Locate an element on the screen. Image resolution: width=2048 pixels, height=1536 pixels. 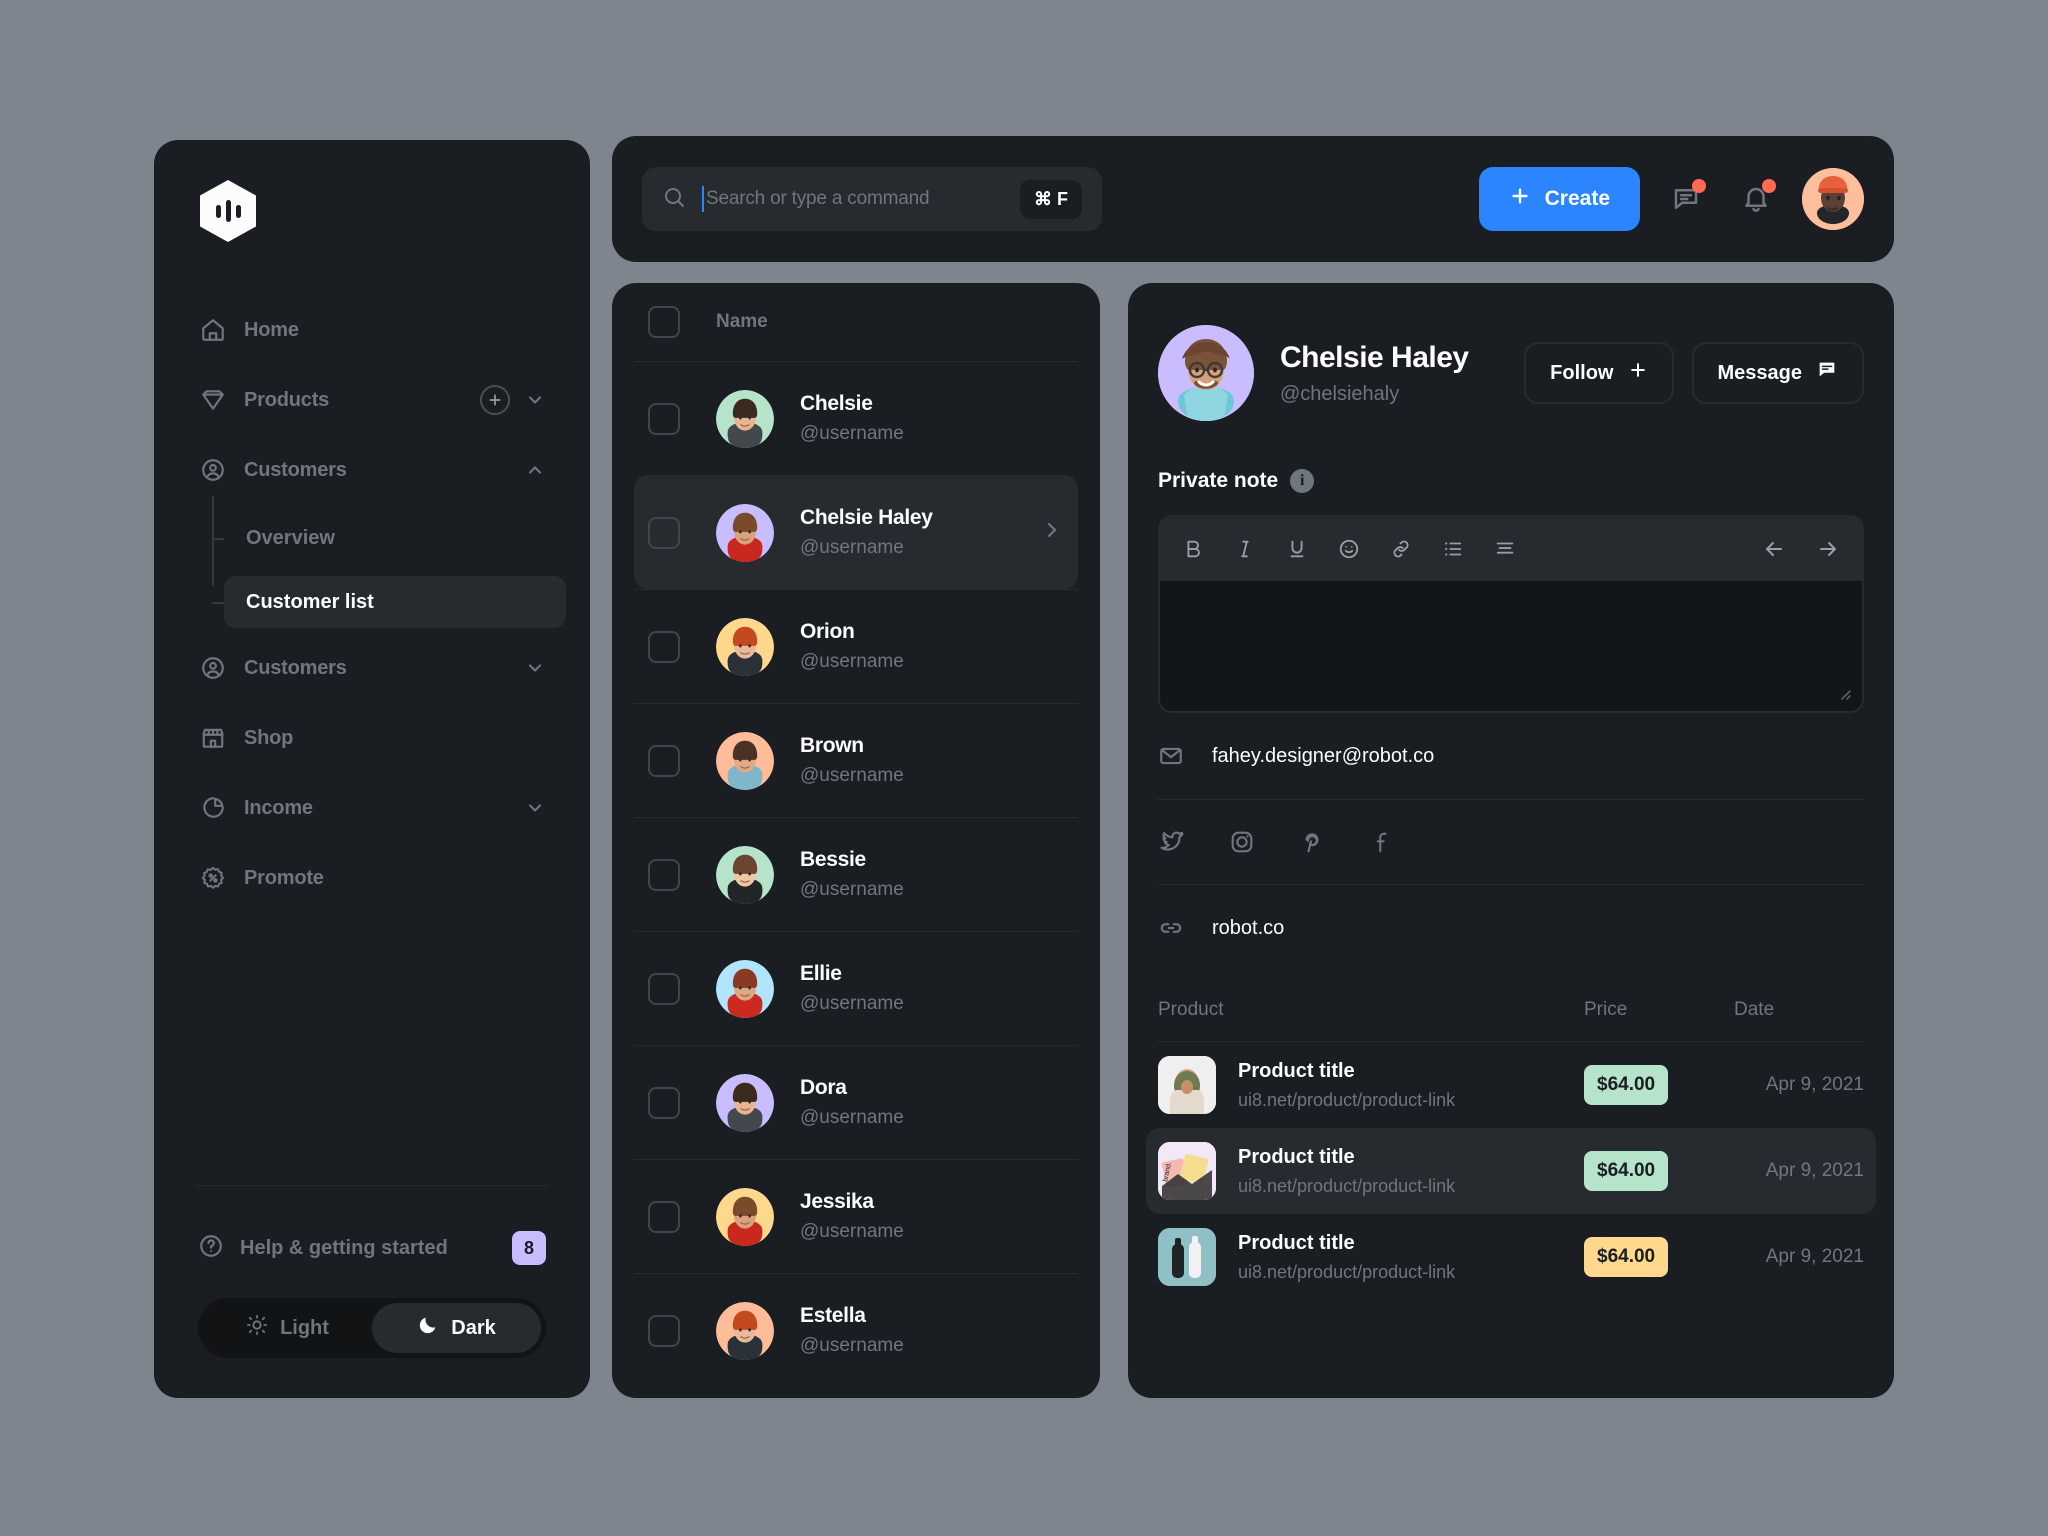
sidebar-item-label: Shop is located at coordinates (269, 737).